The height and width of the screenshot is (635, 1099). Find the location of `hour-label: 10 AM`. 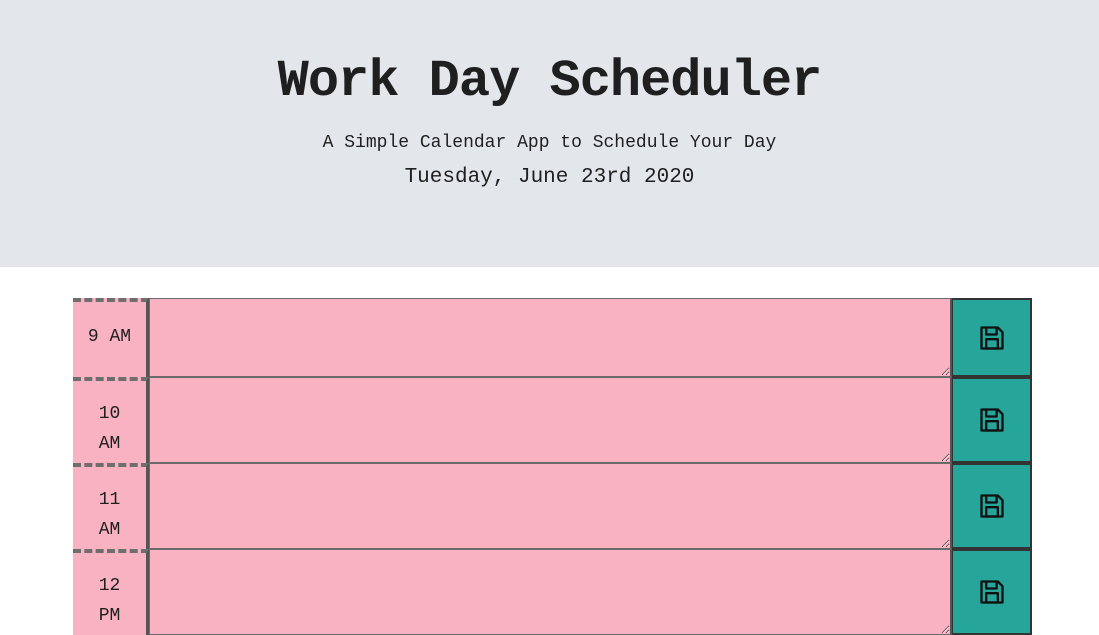

hour-label: 10 AM is located at coordinates (111, 420).